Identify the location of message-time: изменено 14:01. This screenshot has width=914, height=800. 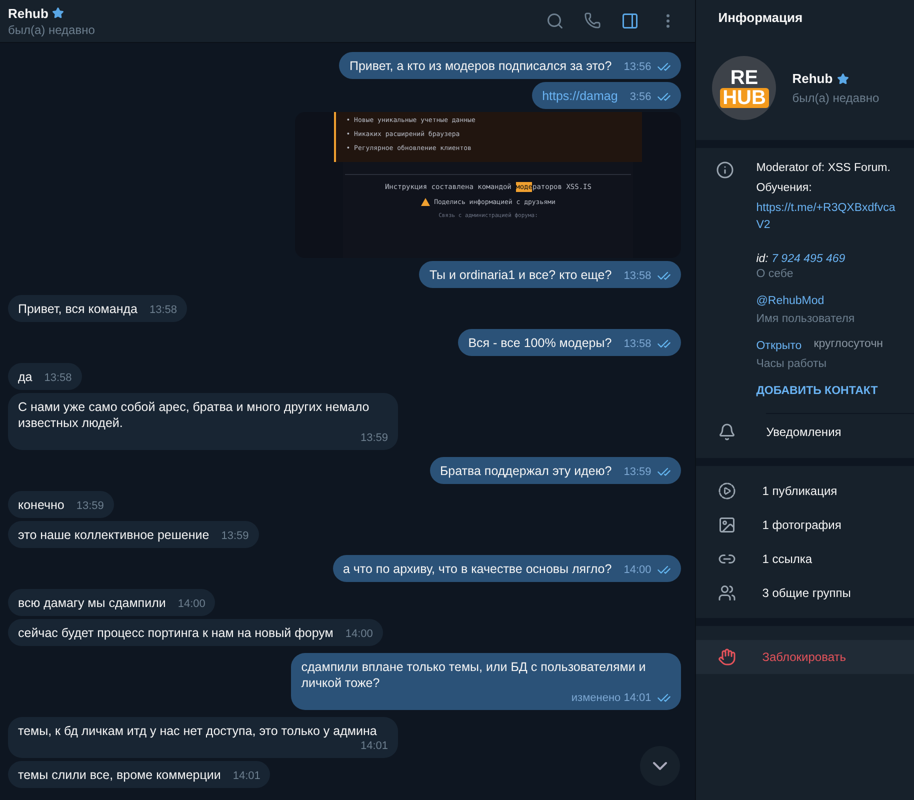
(611, 698).